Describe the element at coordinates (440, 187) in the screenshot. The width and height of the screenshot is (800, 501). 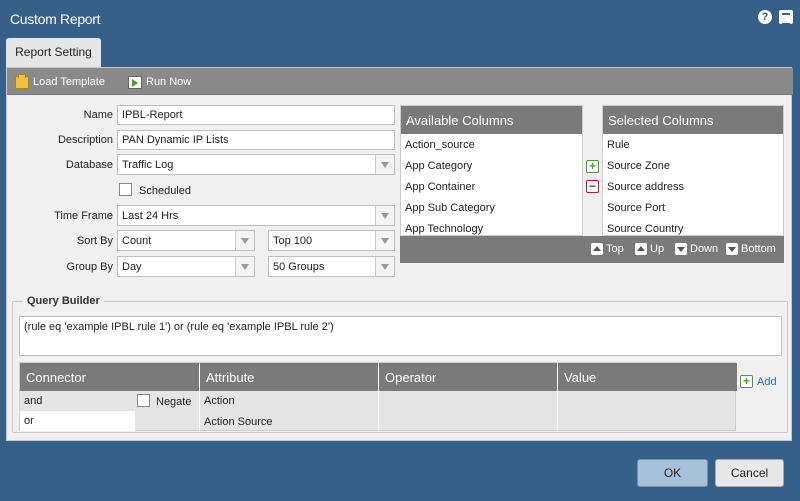
I see `list-item: App Container` at that location.